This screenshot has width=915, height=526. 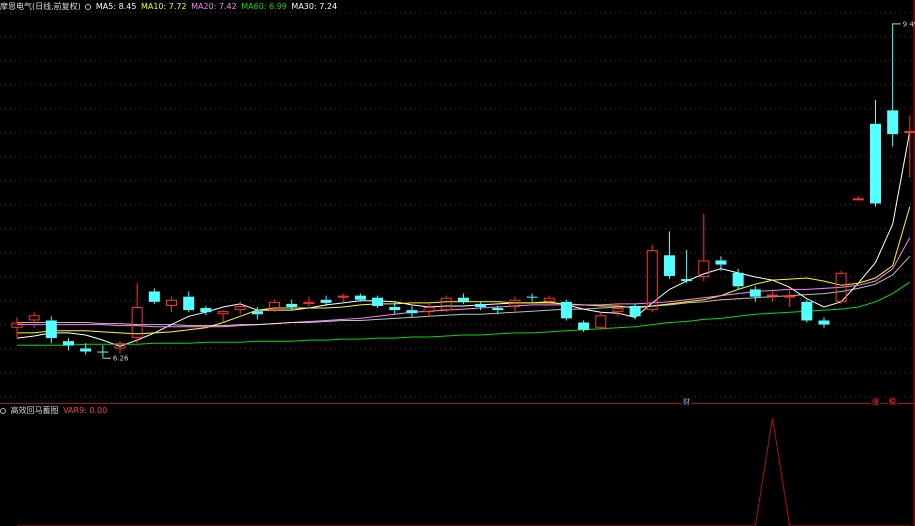 What do you see at coordinates (88, 7) in the screenshot?
I see `settings-circle-icon` at bounding box center [88, 7].